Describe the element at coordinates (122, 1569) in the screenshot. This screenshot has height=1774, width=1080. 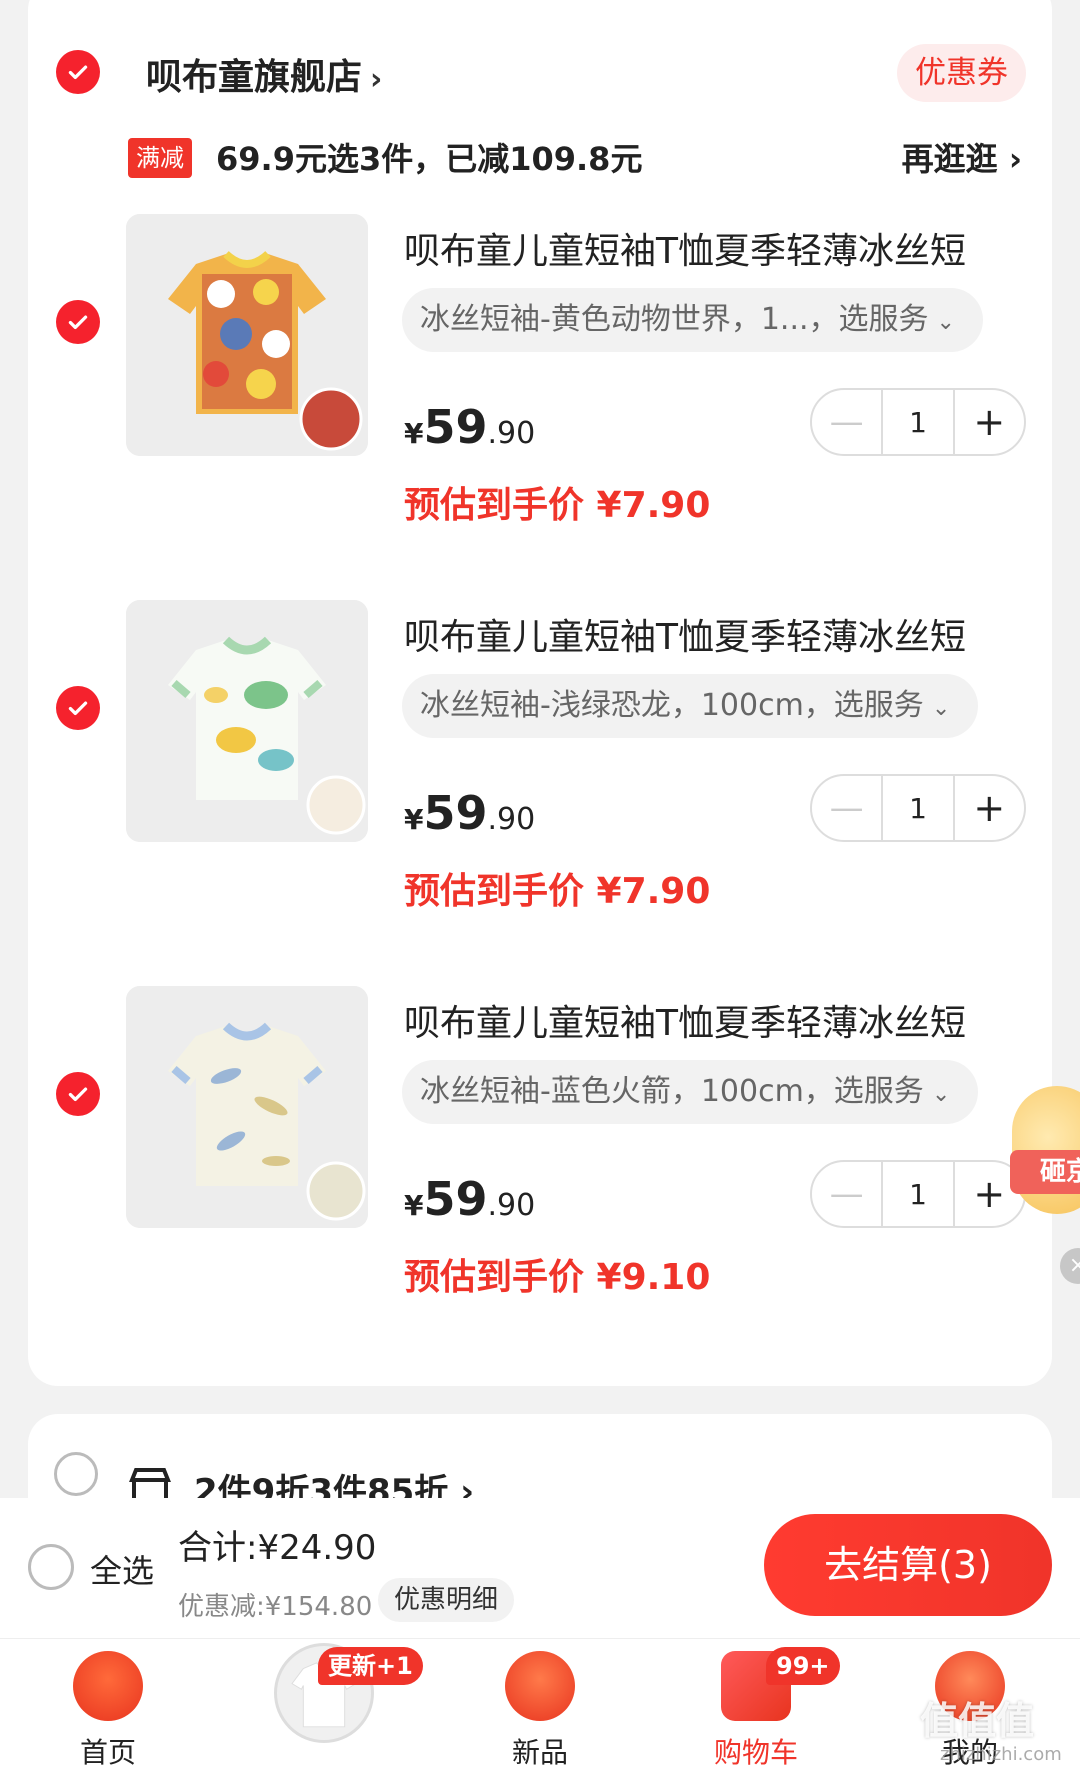
I see `select-all-label: 全选` at that location.